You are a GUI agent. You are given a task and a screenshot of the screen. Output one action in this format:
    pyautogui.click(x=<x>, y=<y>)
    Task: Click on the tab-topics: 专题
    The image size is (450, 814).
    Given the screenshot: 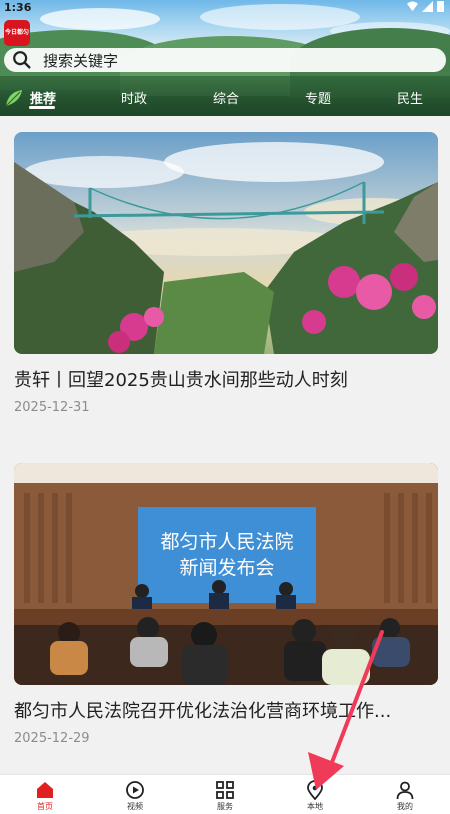 What is the action you would take?
    pyautogui.click(x=318, y=97)
    